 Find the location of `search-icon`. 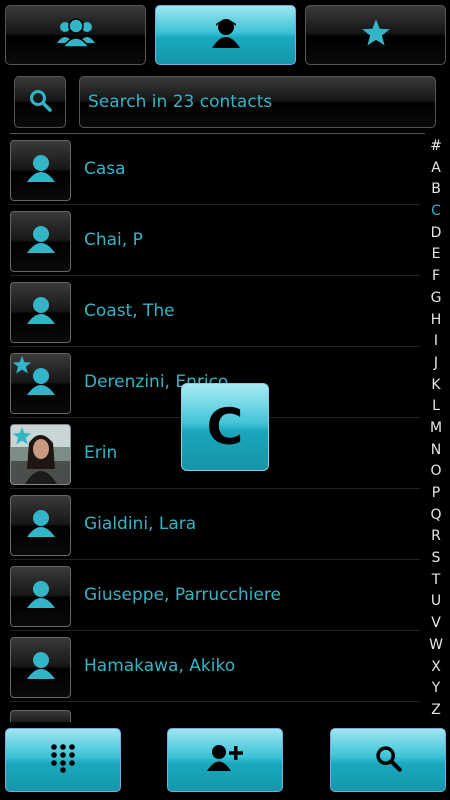

search-icon is located at coordinates (388, 760).